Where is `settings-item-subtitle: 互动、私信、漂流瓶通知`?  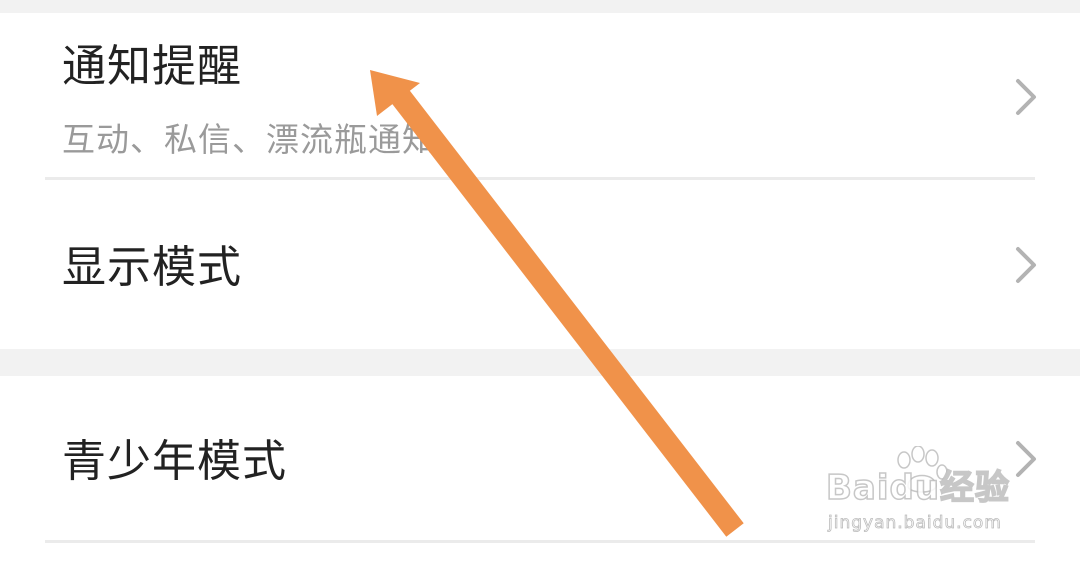 settings-item-subtitle: 互动、私信、漂流瓶通知 is located at coordinates (249, 139).